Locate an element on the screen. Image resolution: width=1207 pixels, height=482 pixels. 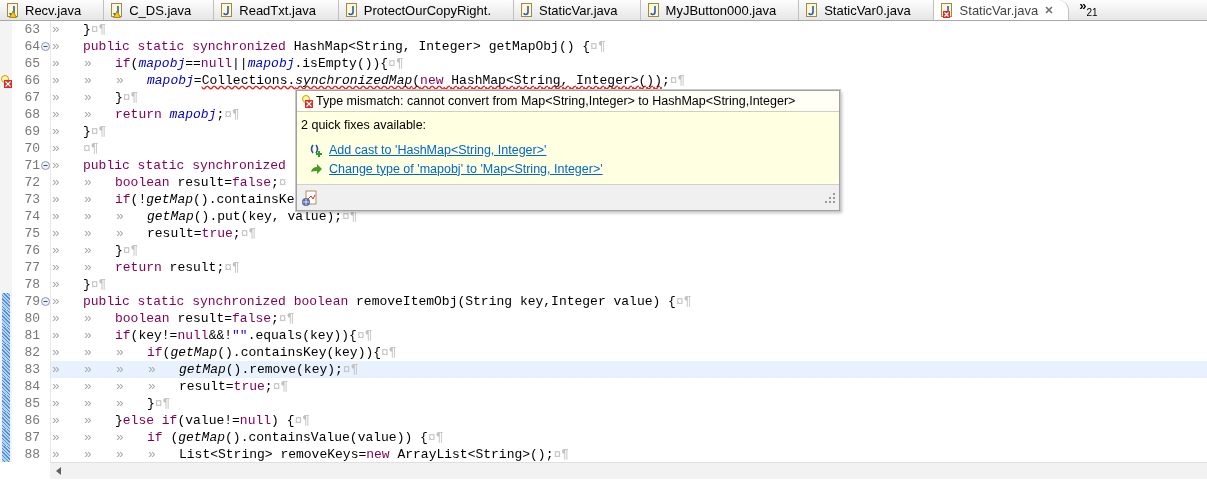
code-line: » » if(mapobj==null||mapobj.isEmpty()){¤¶ is located at coordinates (227, 63).